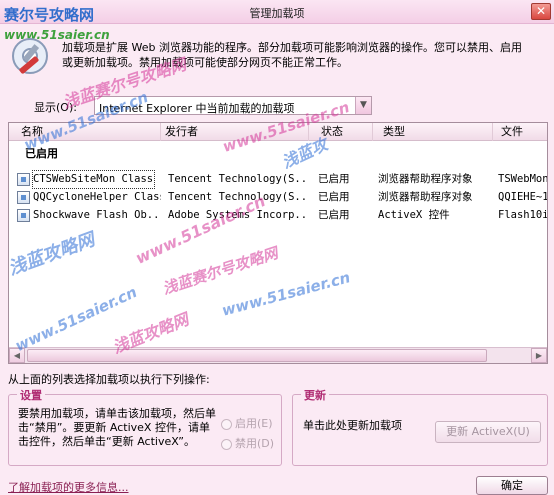 The width and height of the screenshot is (554, 495). What do you see at coordinates (97, 197) in the screenshot?
I see `row-name: QQCycloneHelper Class` at bounding box center [97, 197].